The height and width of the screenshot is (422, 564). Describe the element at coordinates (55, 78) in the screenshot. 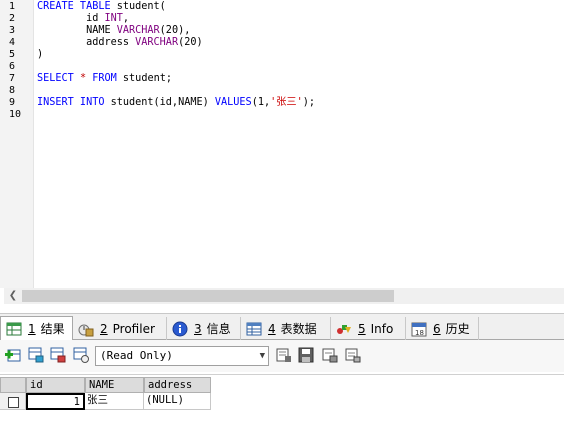

I see `code-token: SELECT` at that location.